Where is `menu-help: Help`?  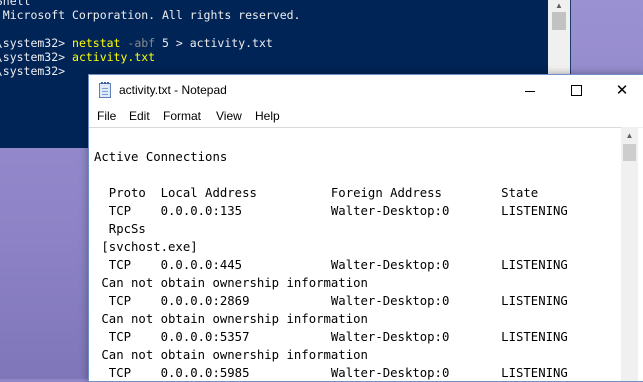
menu-help: Help is located at coordinates (267, 116).